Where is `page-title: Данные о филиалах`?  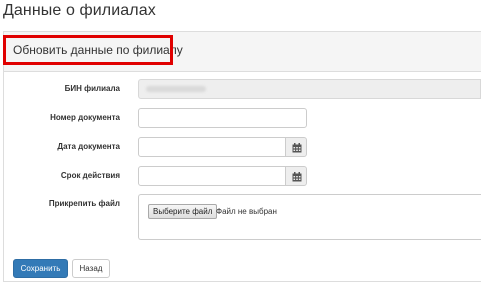 page-title: Данные о филиалах is located at coordinates (79, 10).